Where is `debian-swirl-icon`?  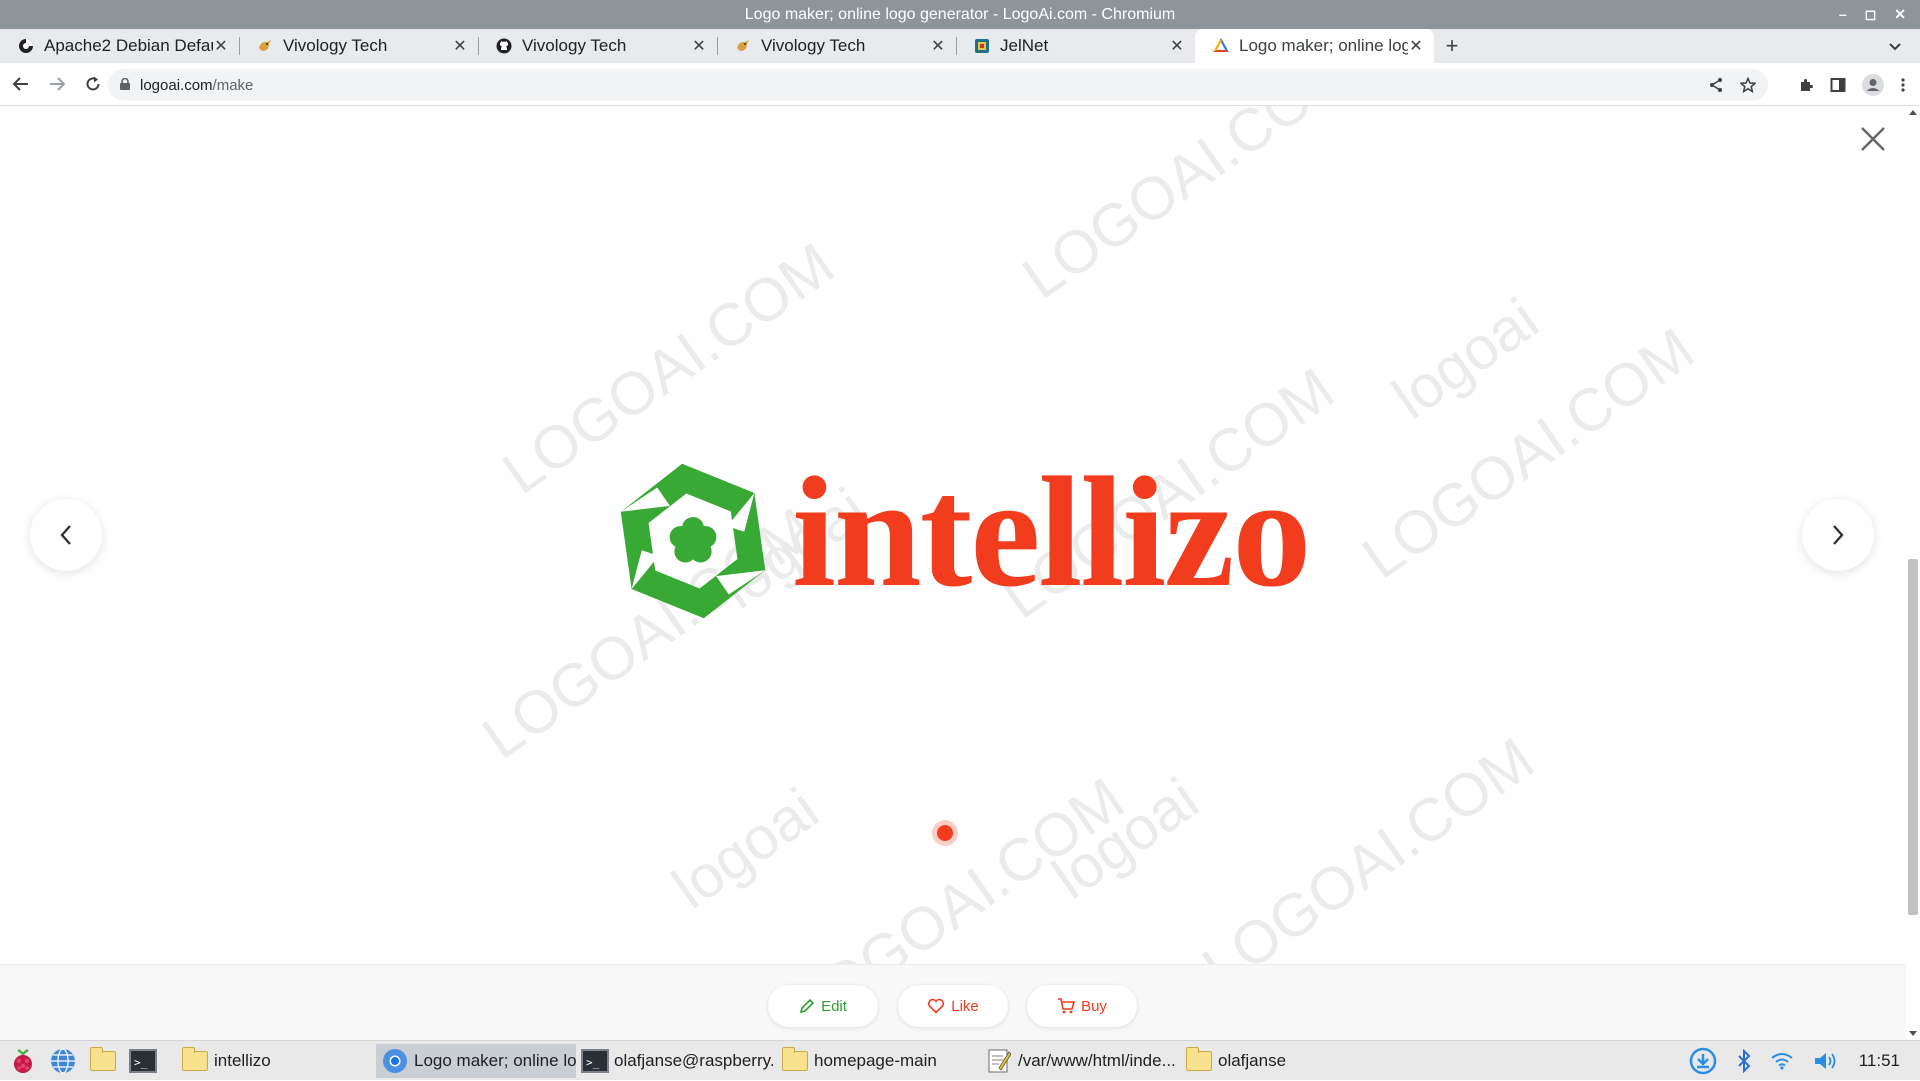
debian-swirl-icon is located at coordinates (26, 46).